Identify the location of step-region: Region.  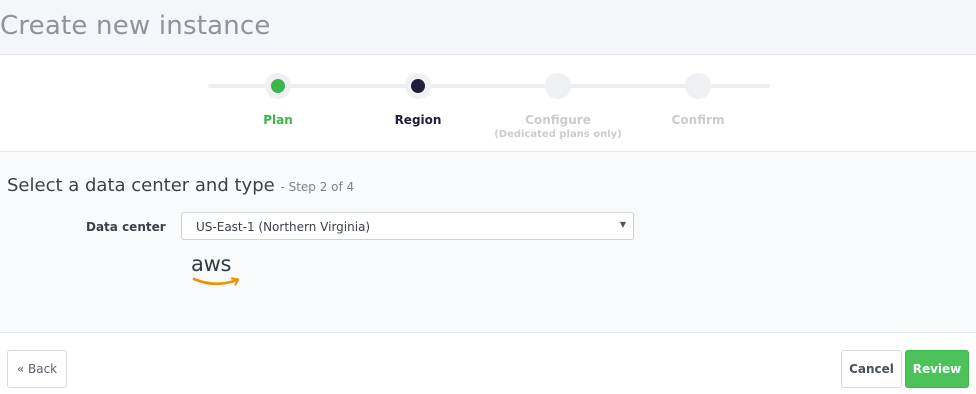
(418, 100).